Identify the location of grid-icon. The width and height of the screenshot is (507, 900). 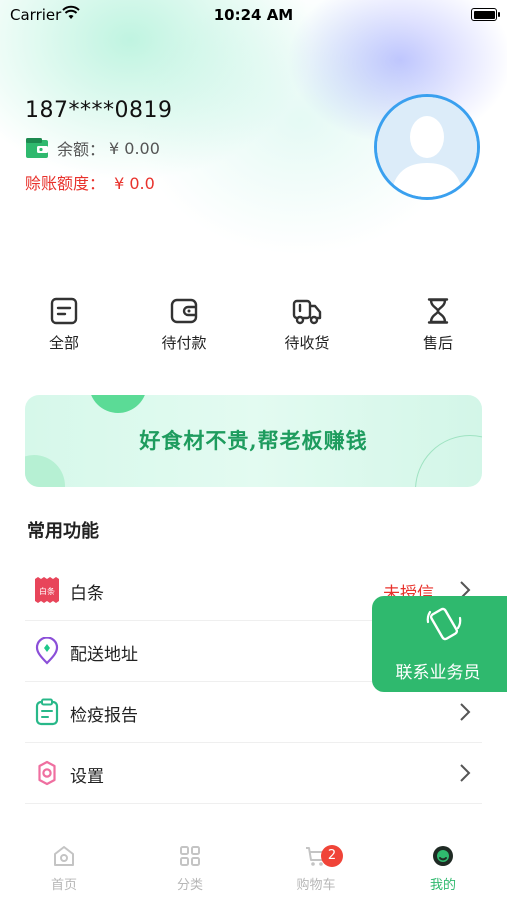
(190, 856).